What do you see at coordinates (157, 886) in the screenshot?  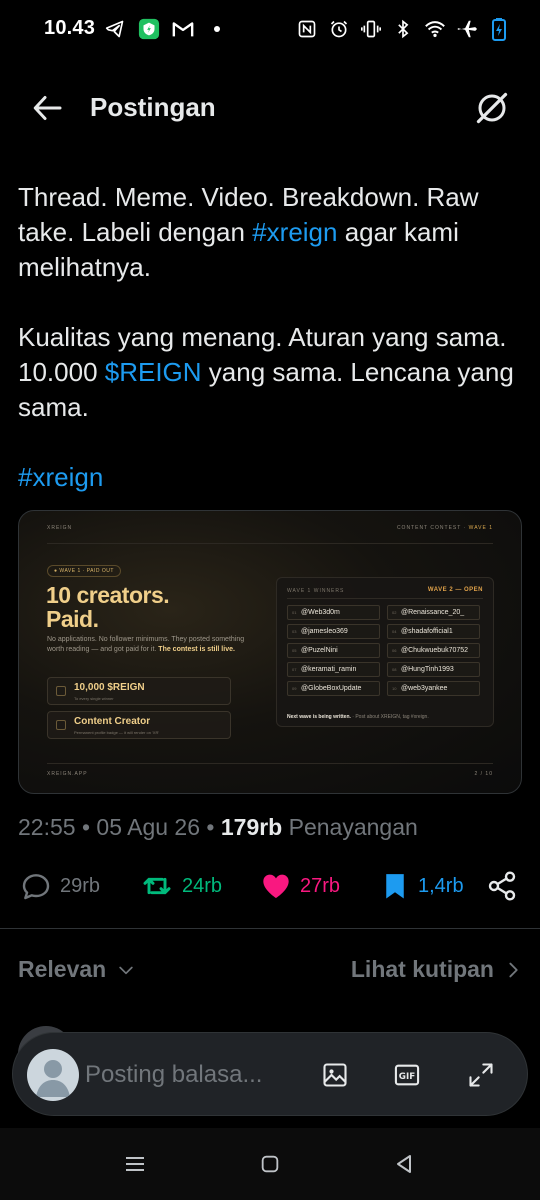 I see `repost-icon` at bounding box center [157, 886].